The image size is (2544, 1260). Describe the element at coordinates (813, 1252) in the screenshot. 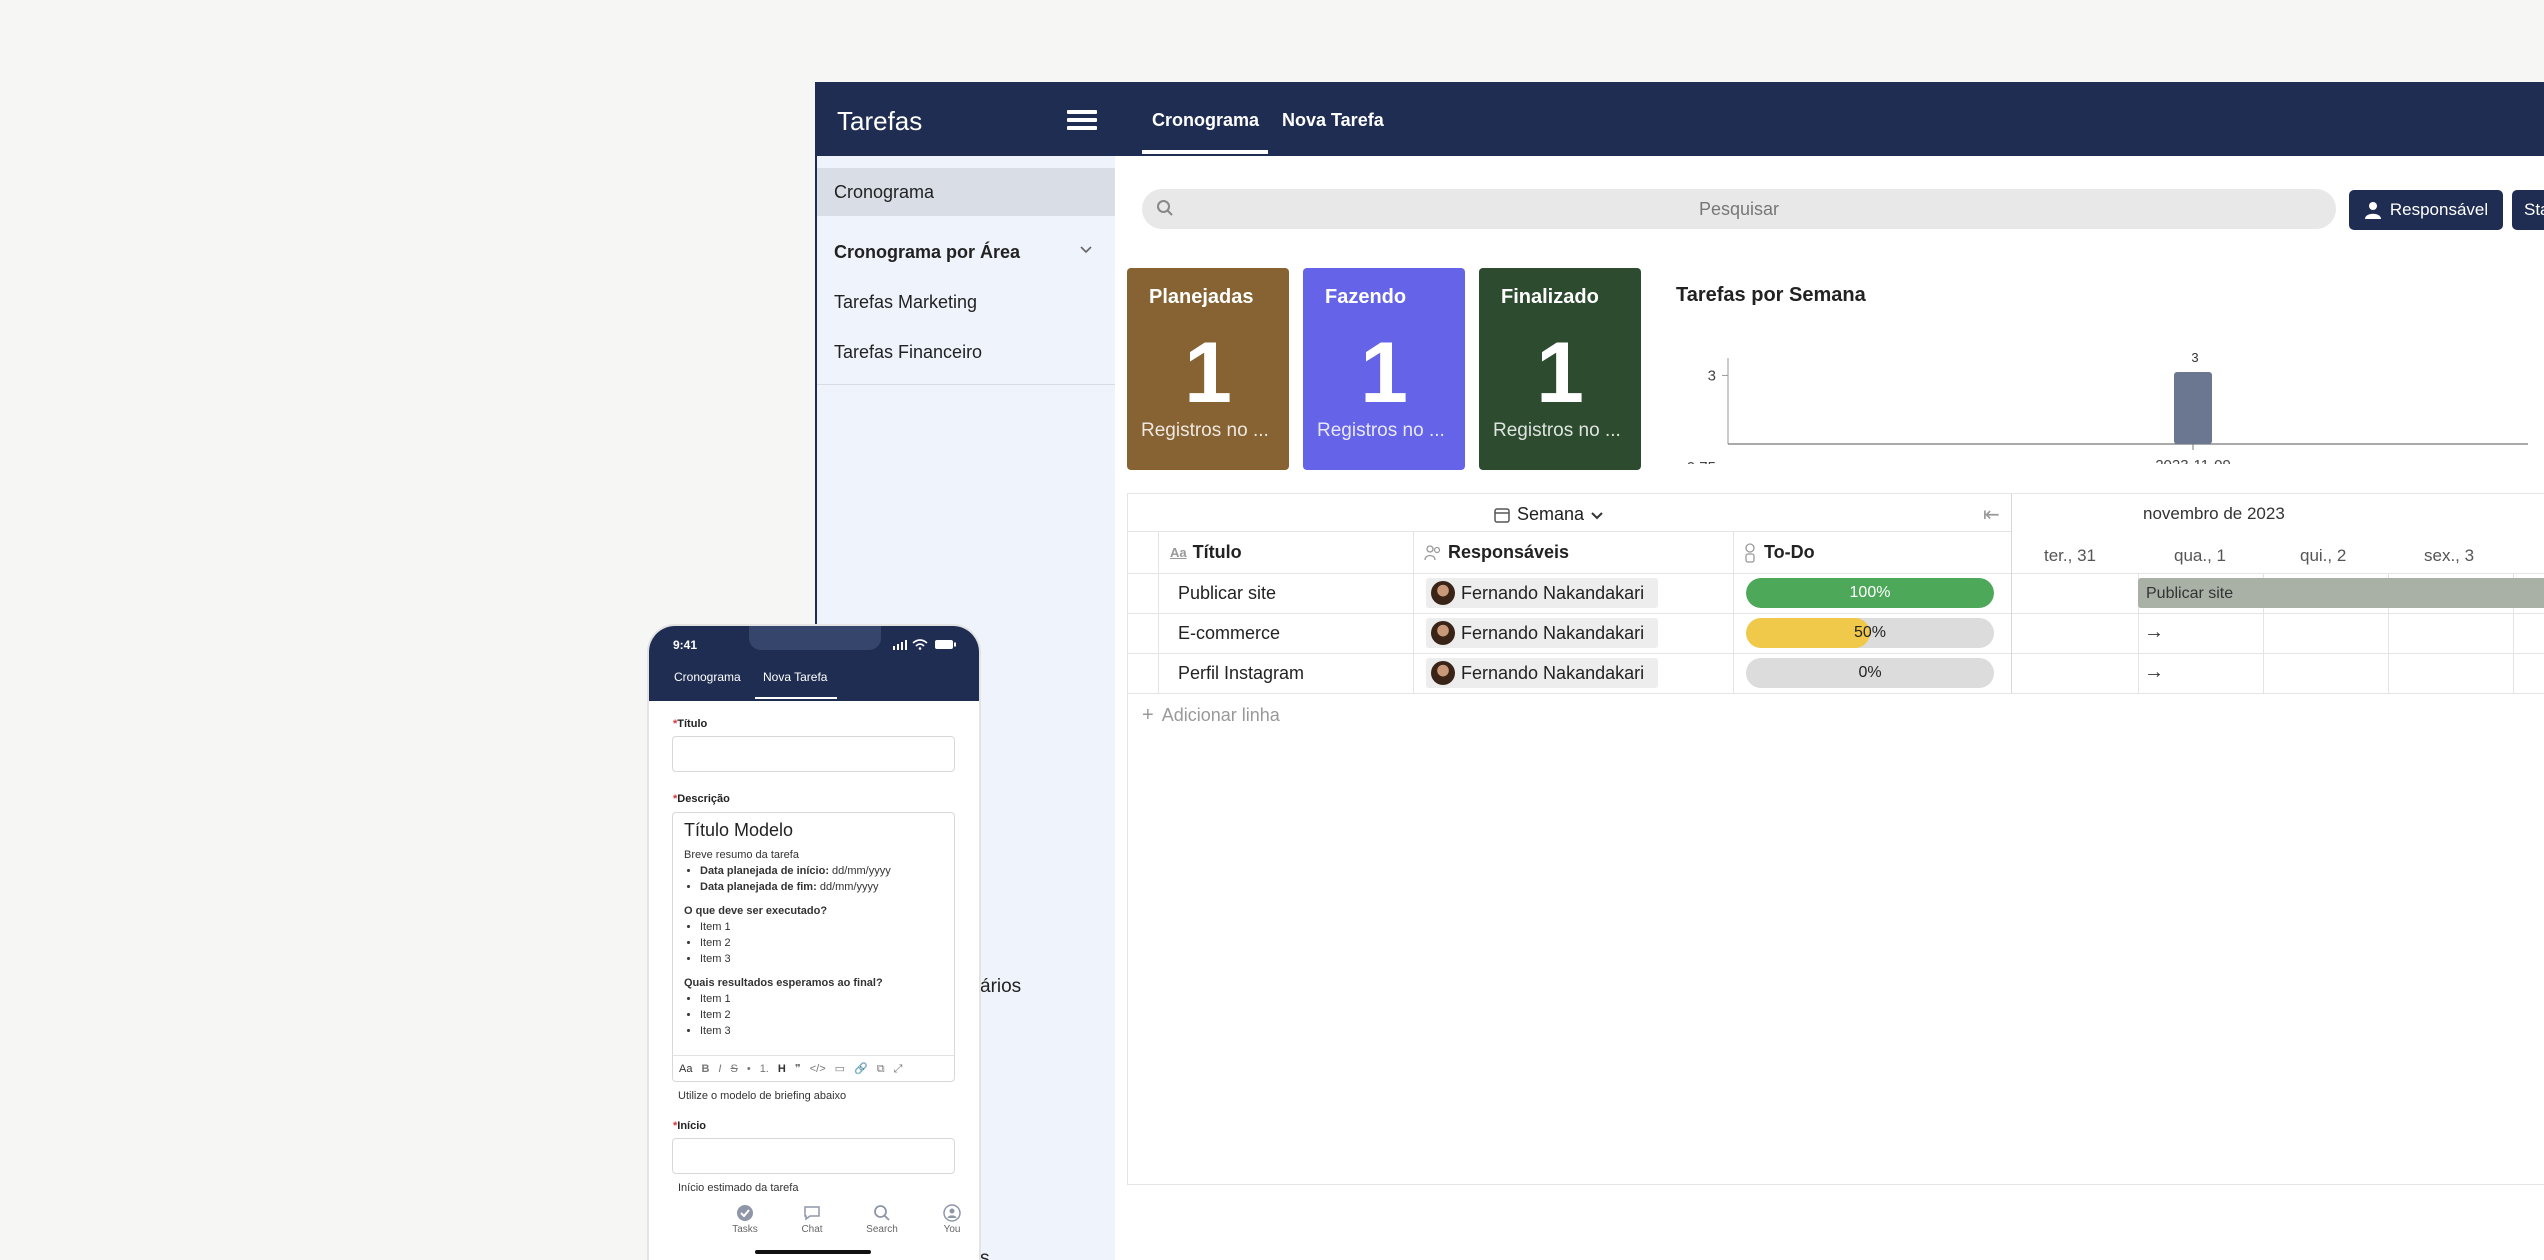

I see `home-indicator` at that location.